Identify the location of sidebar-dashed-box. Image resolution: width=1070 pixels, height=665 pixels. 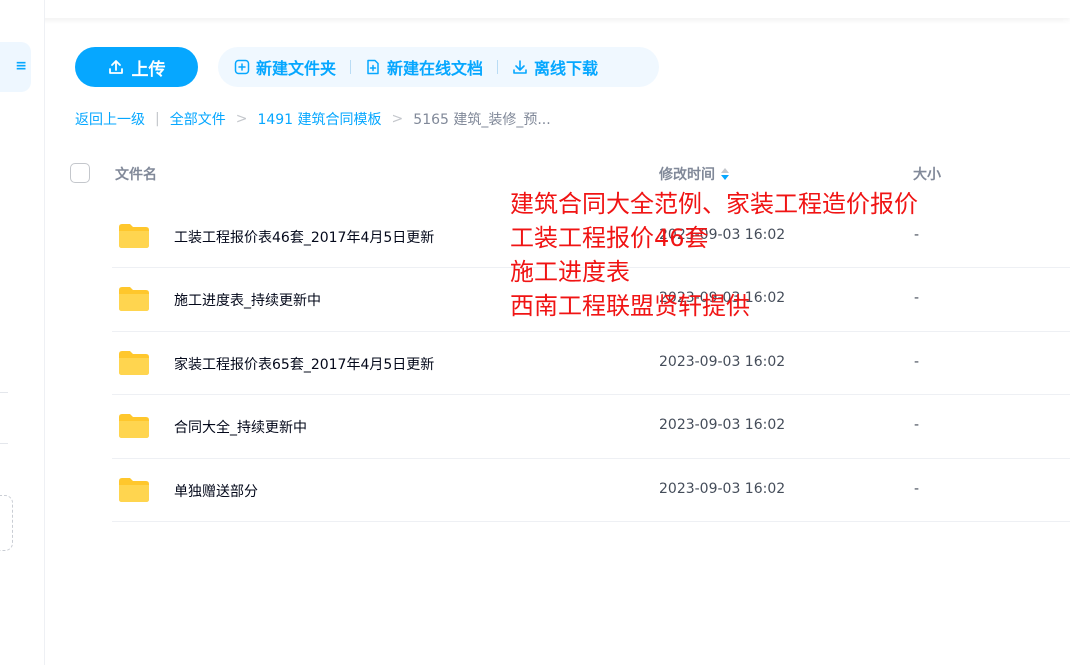
(6, 523).